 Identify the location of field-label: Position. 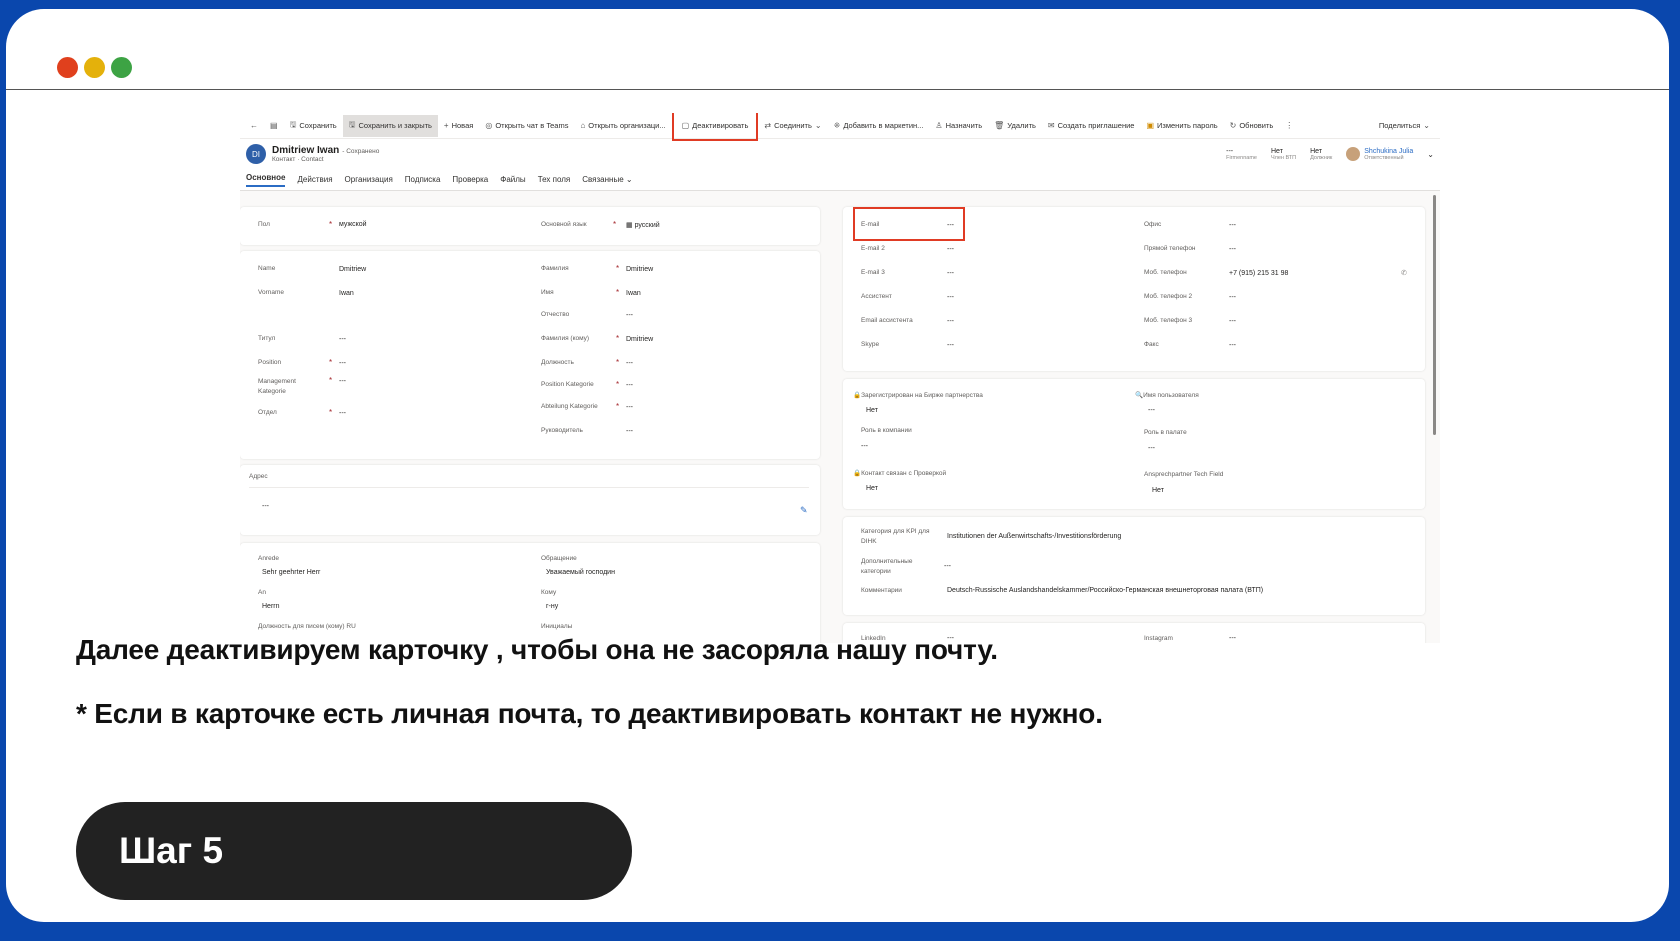
(270, 362).